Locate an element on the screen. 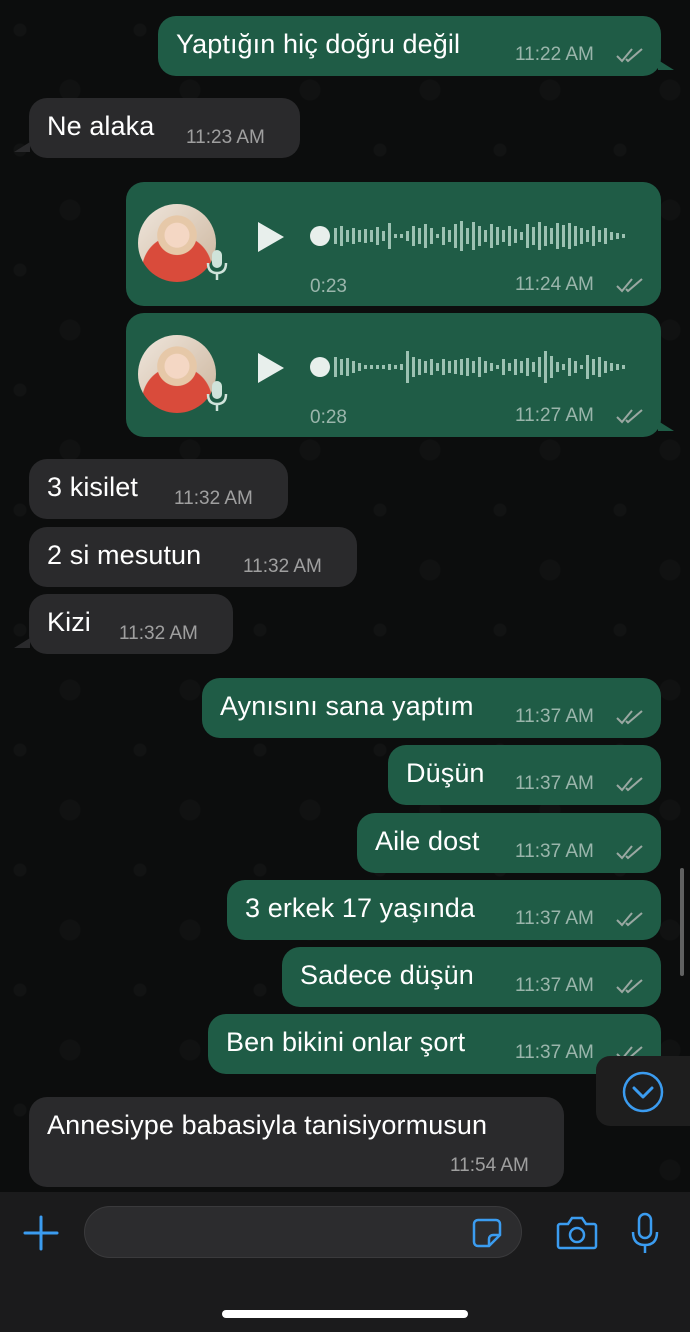 This screenshot has height=1332, width=690. message-bubble-outgoing: Aynısını sana yaptım 11:37 AM is located at coordinates (431, 708).